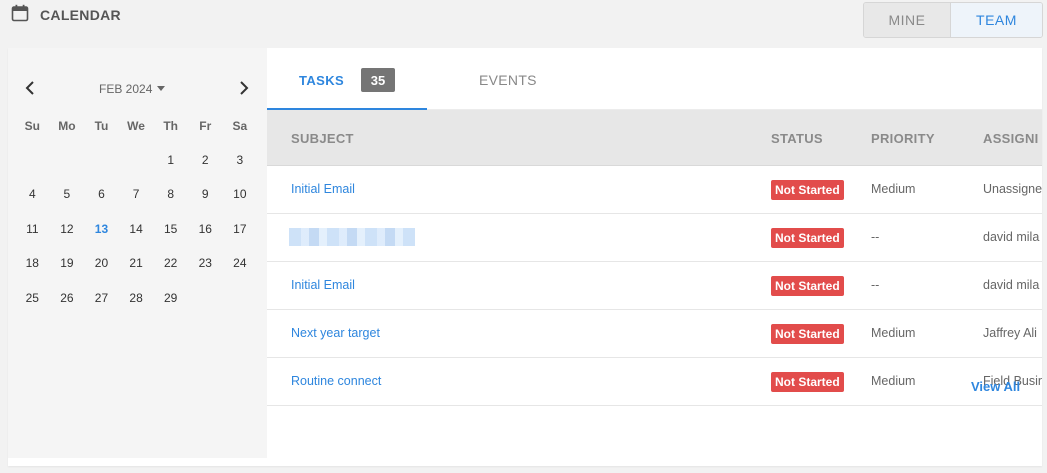 Image resolution: width=1047 pixels, height=473 pixels. What do you see at coordinates (170, 229) in the screenshot?
I see `calendar-day: 15` at bounding box center [170, 229].